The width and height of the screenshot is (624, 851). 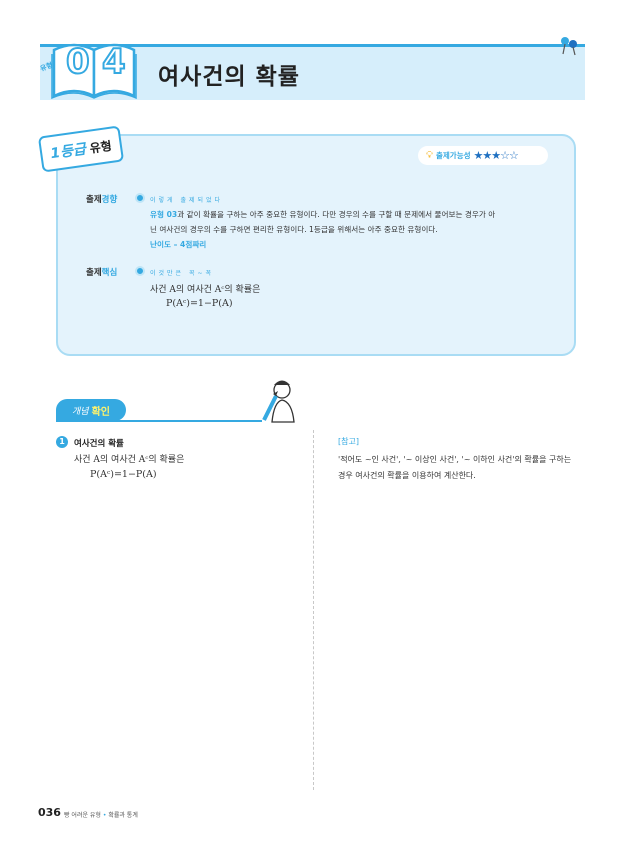 What do you see at coordinates (129, 460) in the screenshot?
I see `concept-item-line: 사건 A의 여사건 Aᶜ의 확률은` at bounding box center [129, 460].